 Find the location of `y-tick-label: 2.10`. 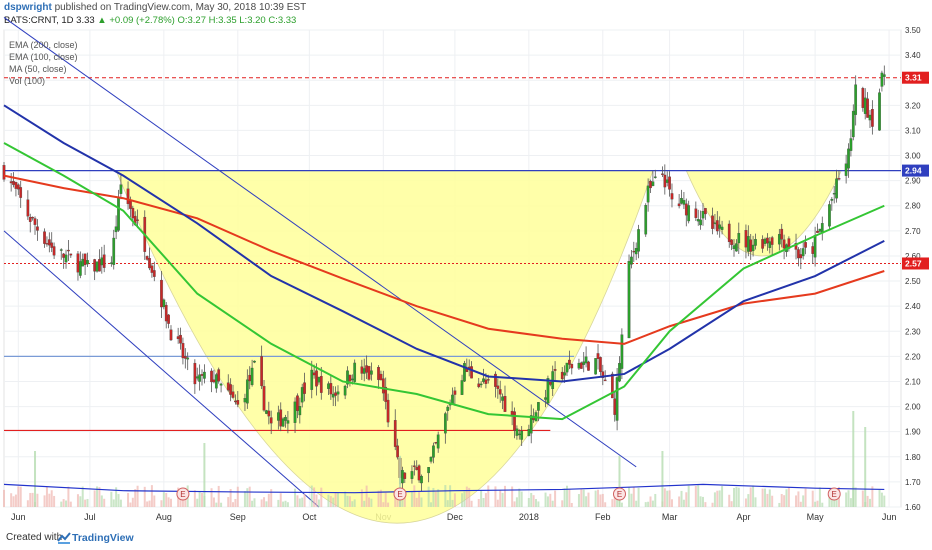

y-tick-label: 2.10 is located at coordinates (913, 381).